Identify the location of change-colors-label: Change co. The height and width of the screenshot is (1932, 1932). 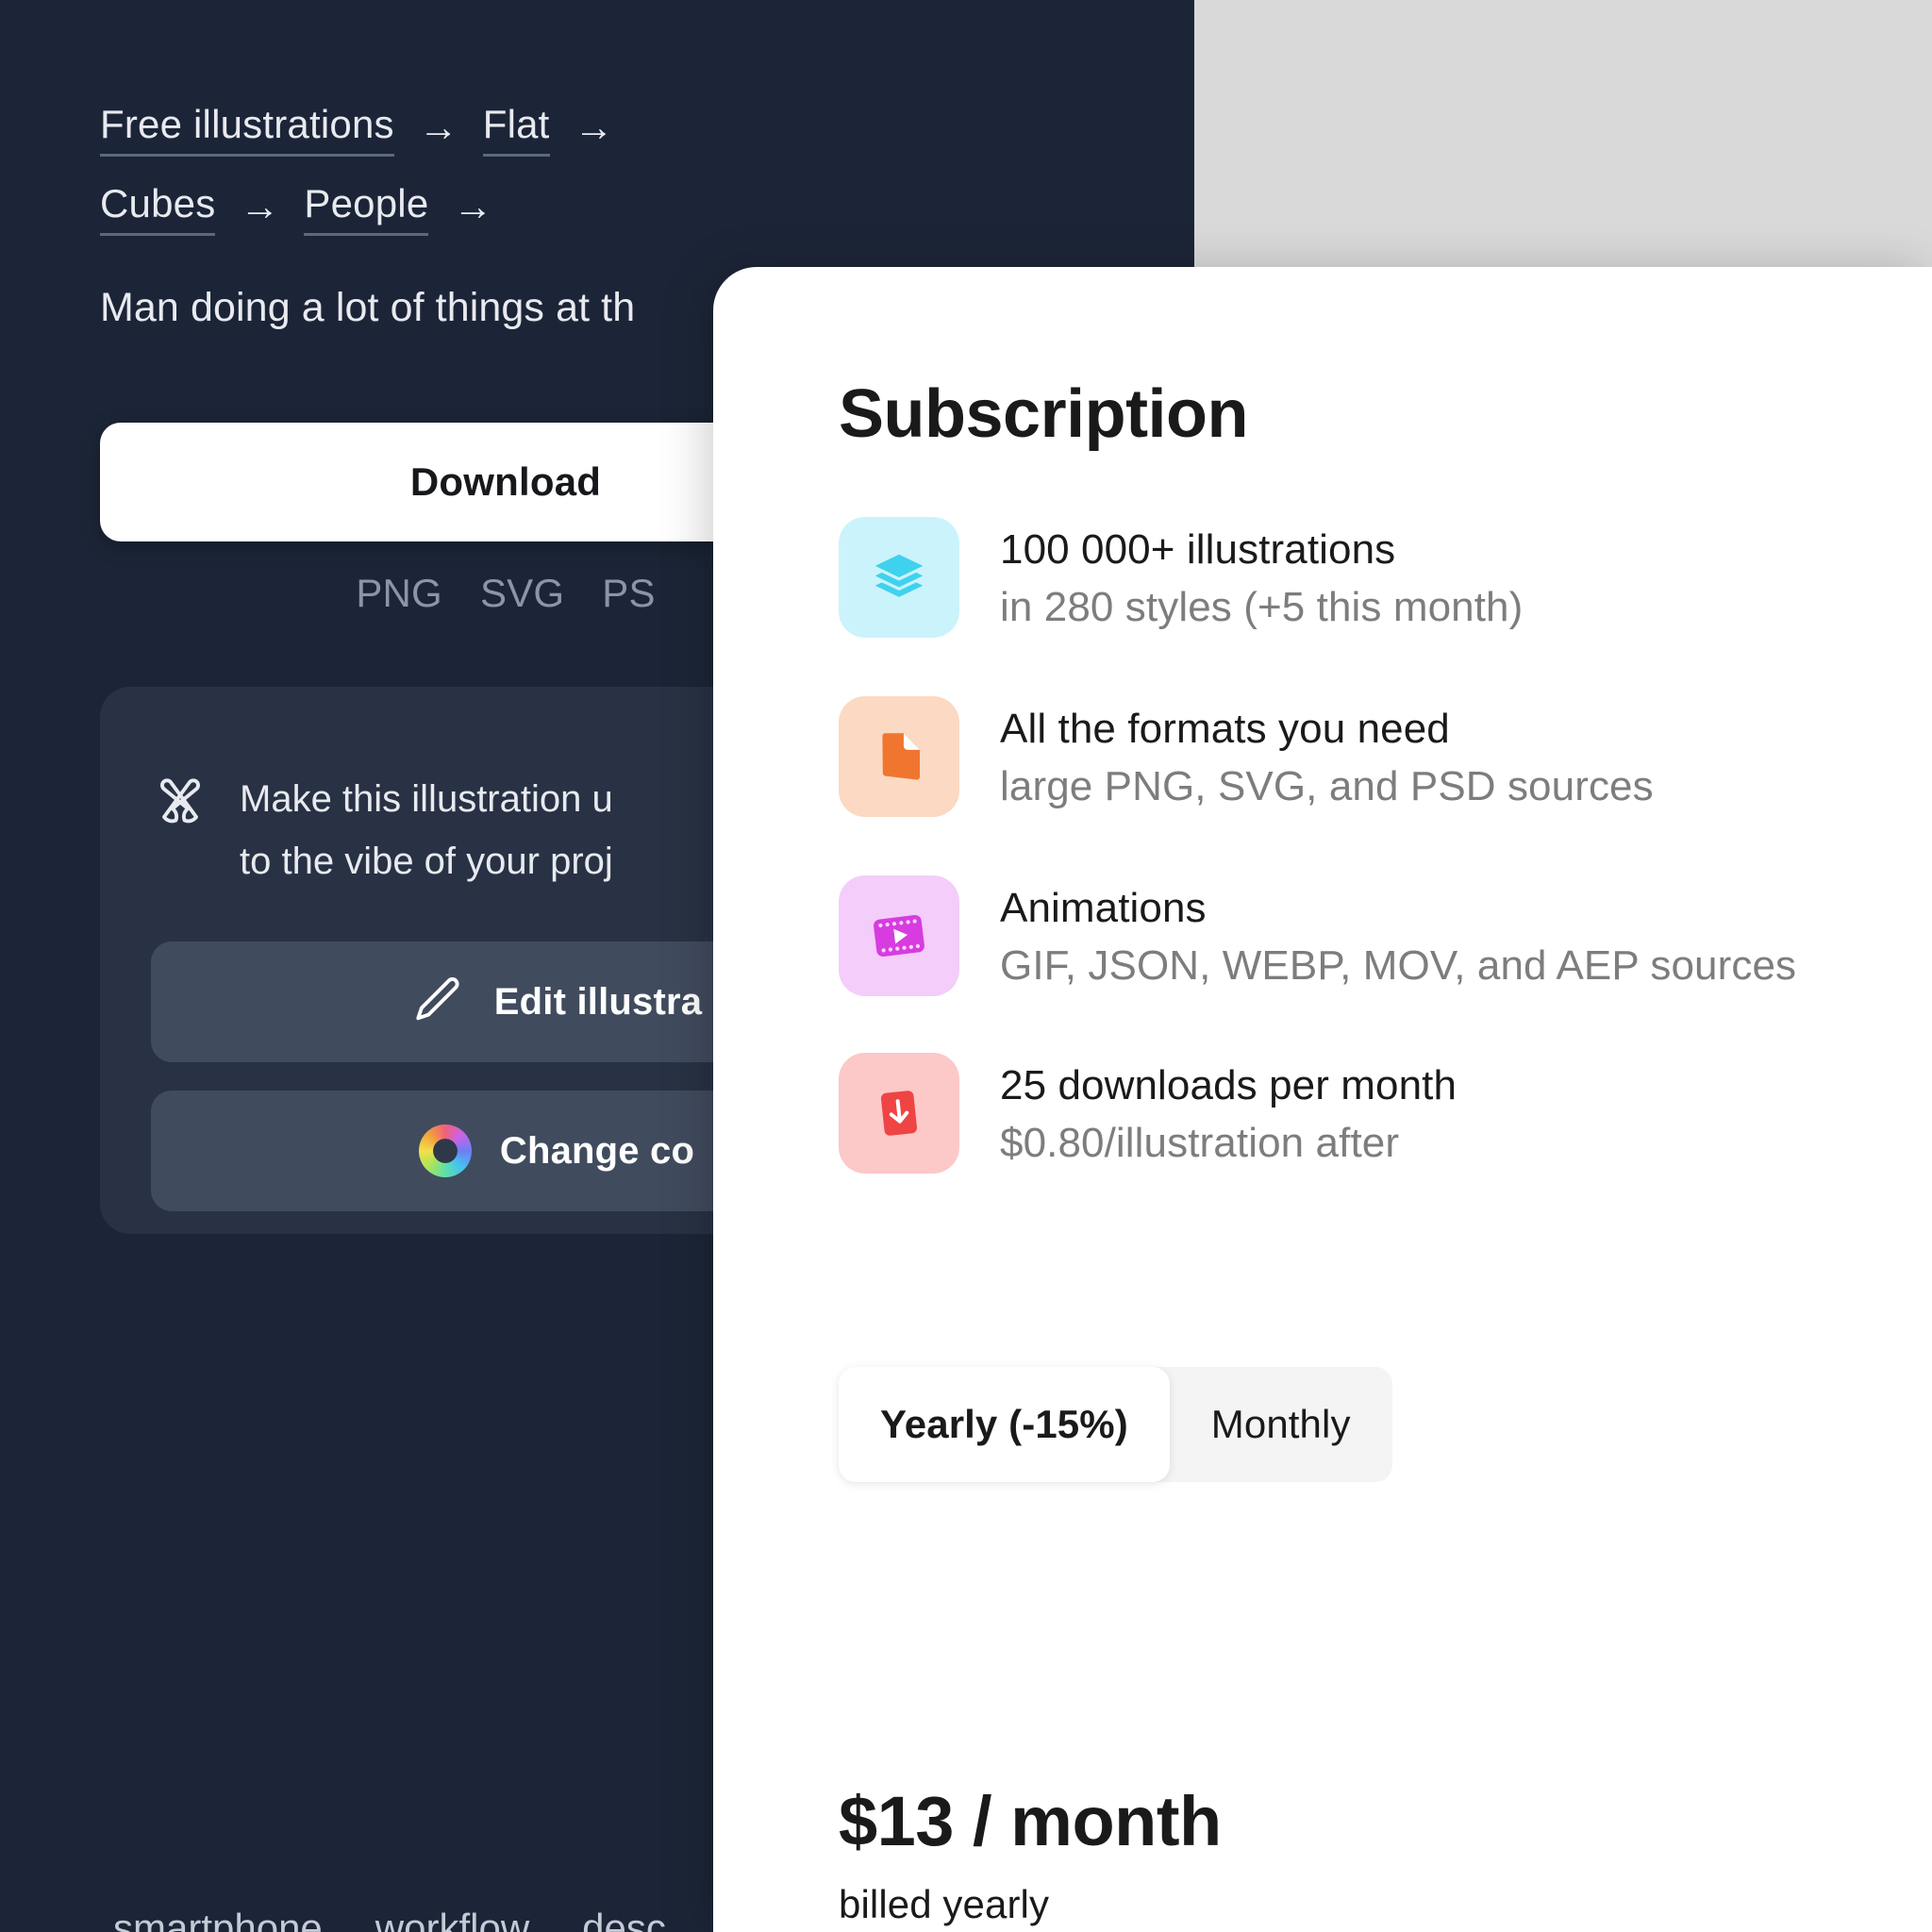
(597, 1150).